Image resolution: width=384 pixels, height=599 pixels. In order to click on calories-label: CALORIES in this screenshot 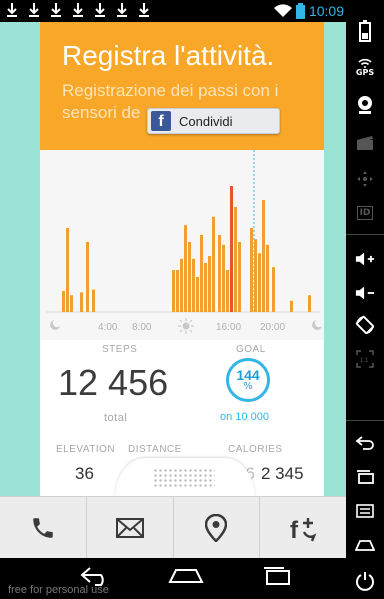, I will do `click(255, 449)`.